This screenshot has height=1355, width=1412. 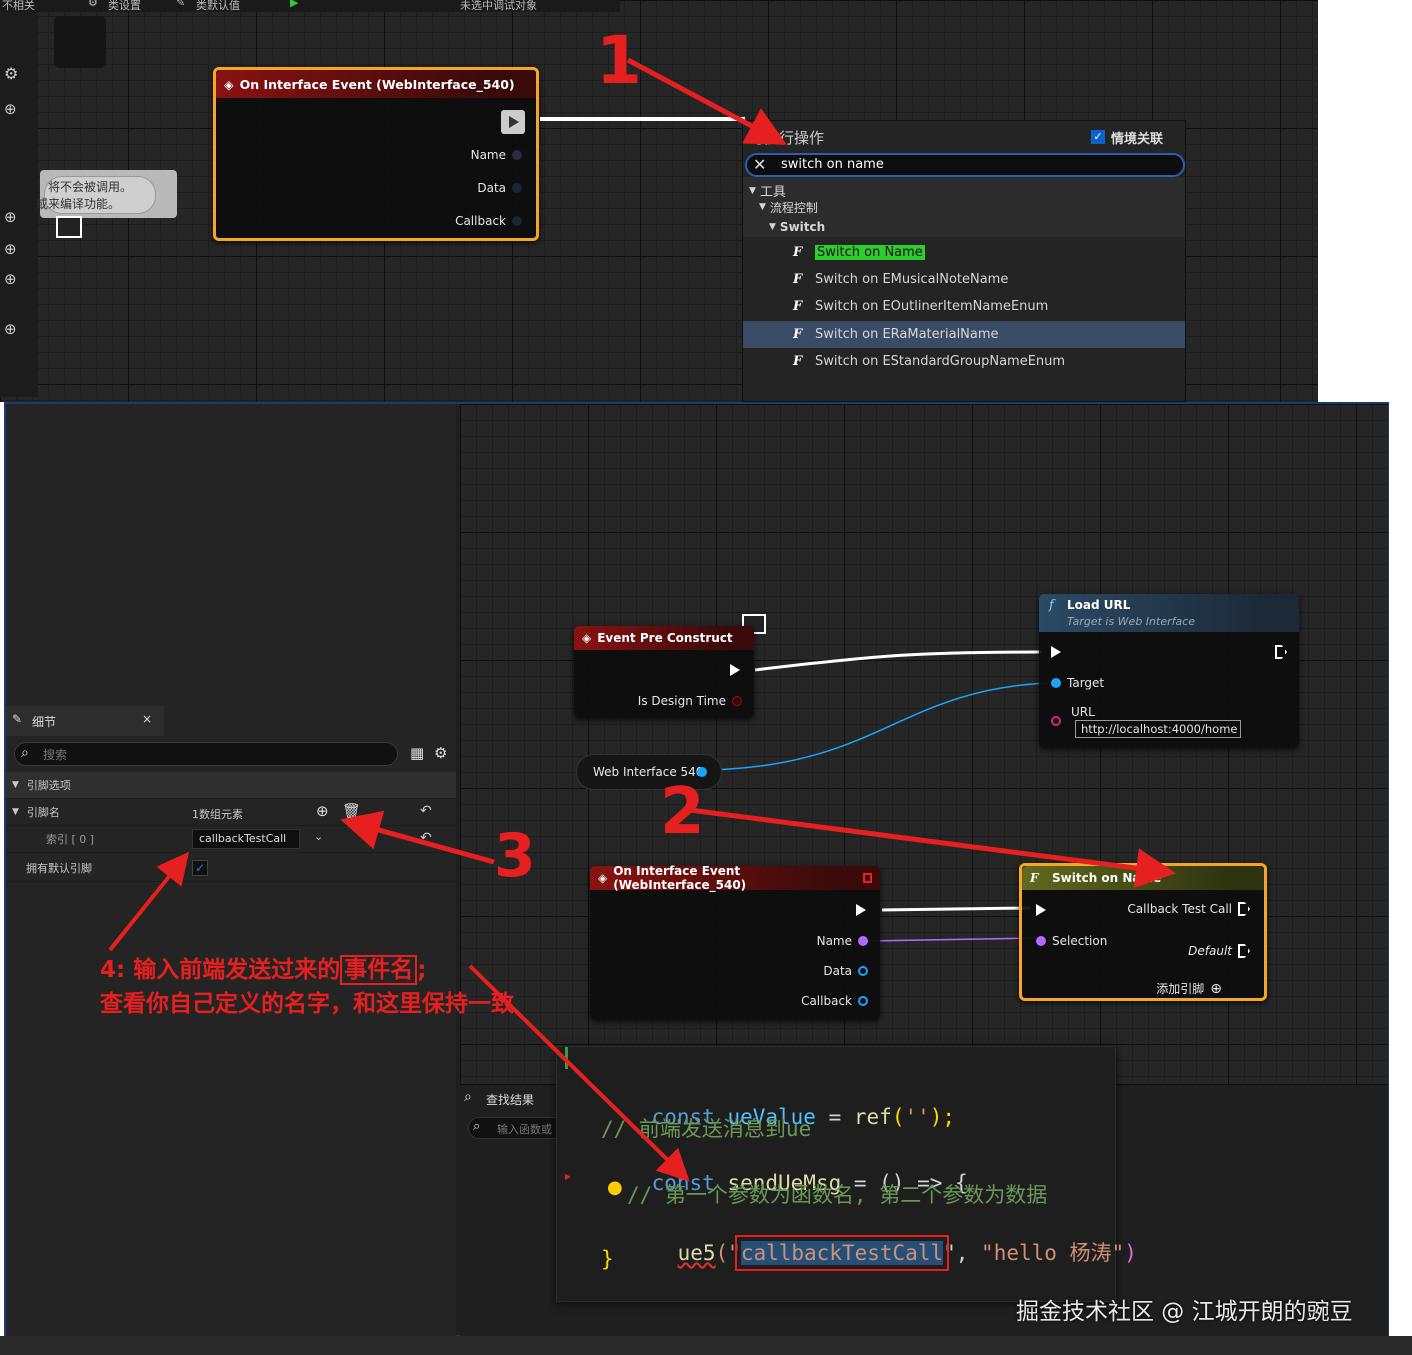 What do you see at coordinates (682, 812) in the screenshot?
I see `step-2-label: 2` at bounding box center [682, 812].